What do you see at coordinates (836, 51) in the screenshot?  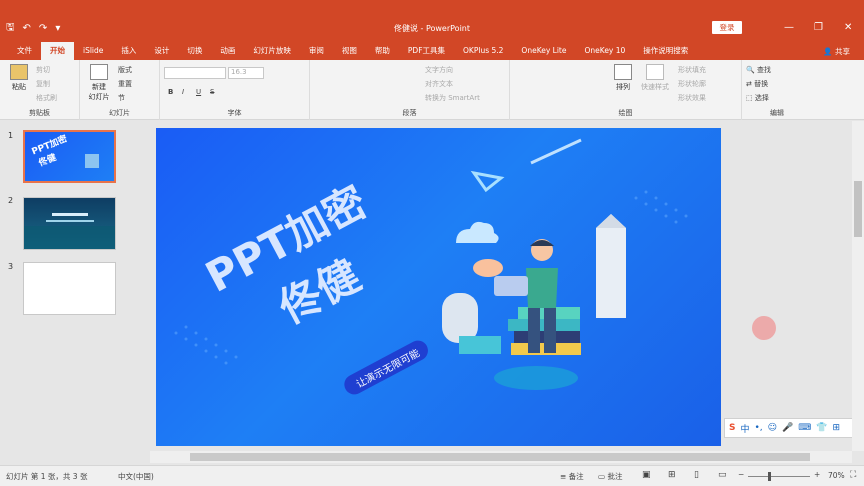 I see `share-button: 👤 共享` at bounding box center [836, 51].